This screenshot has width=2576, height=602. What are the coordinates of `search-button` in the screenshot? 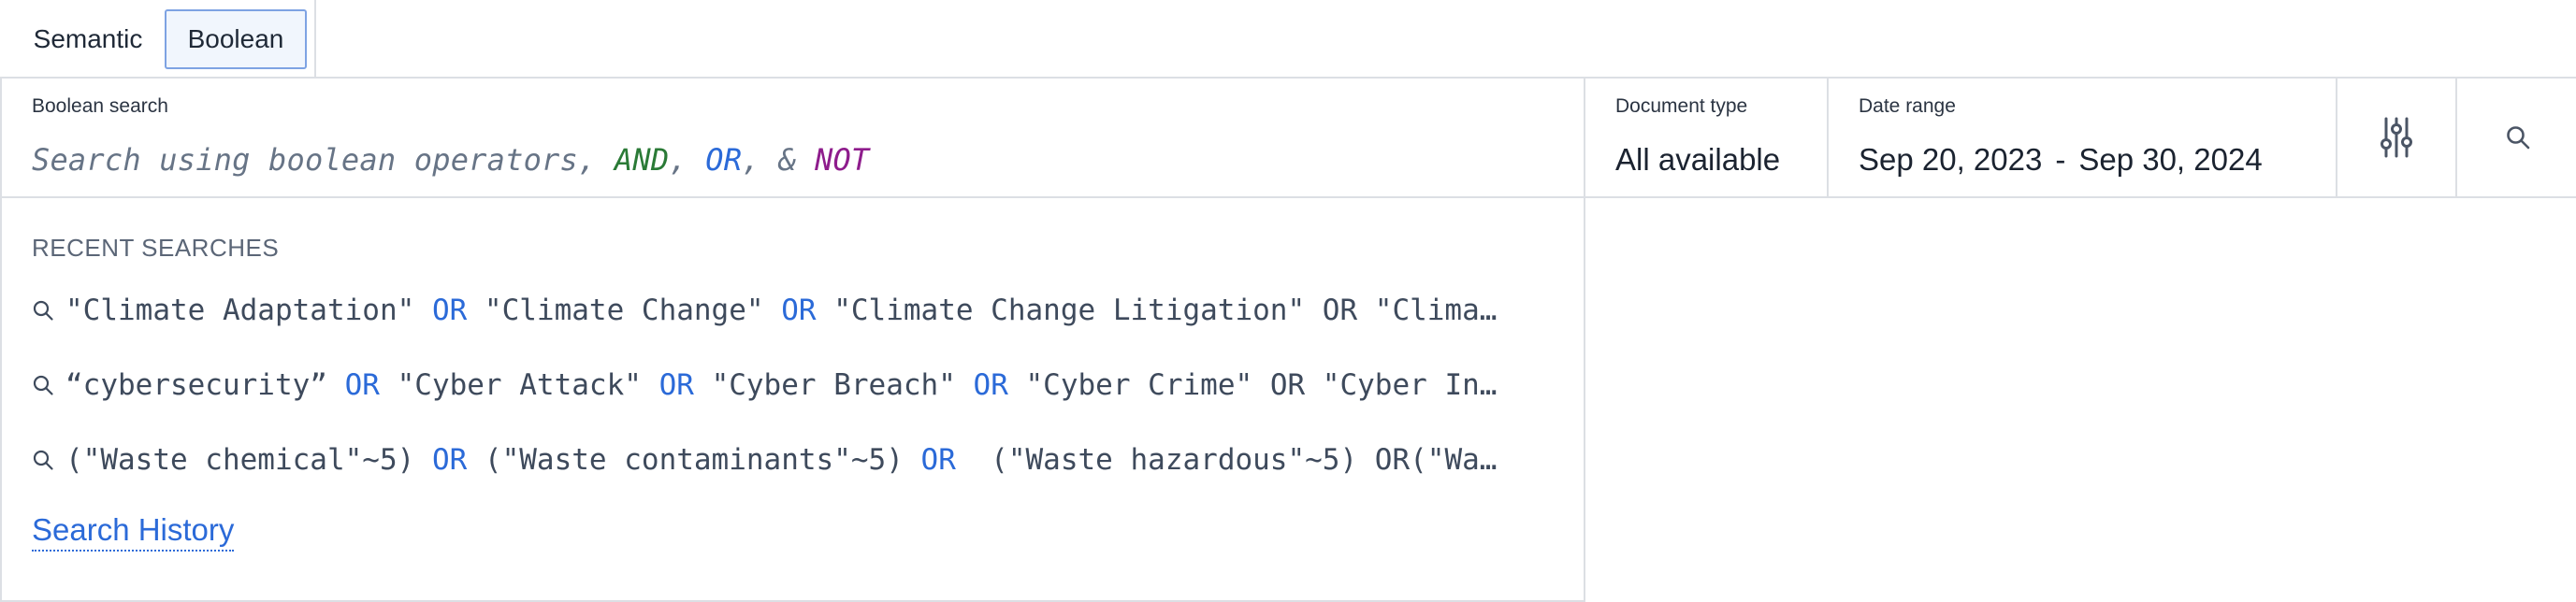 It's located at (2517, 137).